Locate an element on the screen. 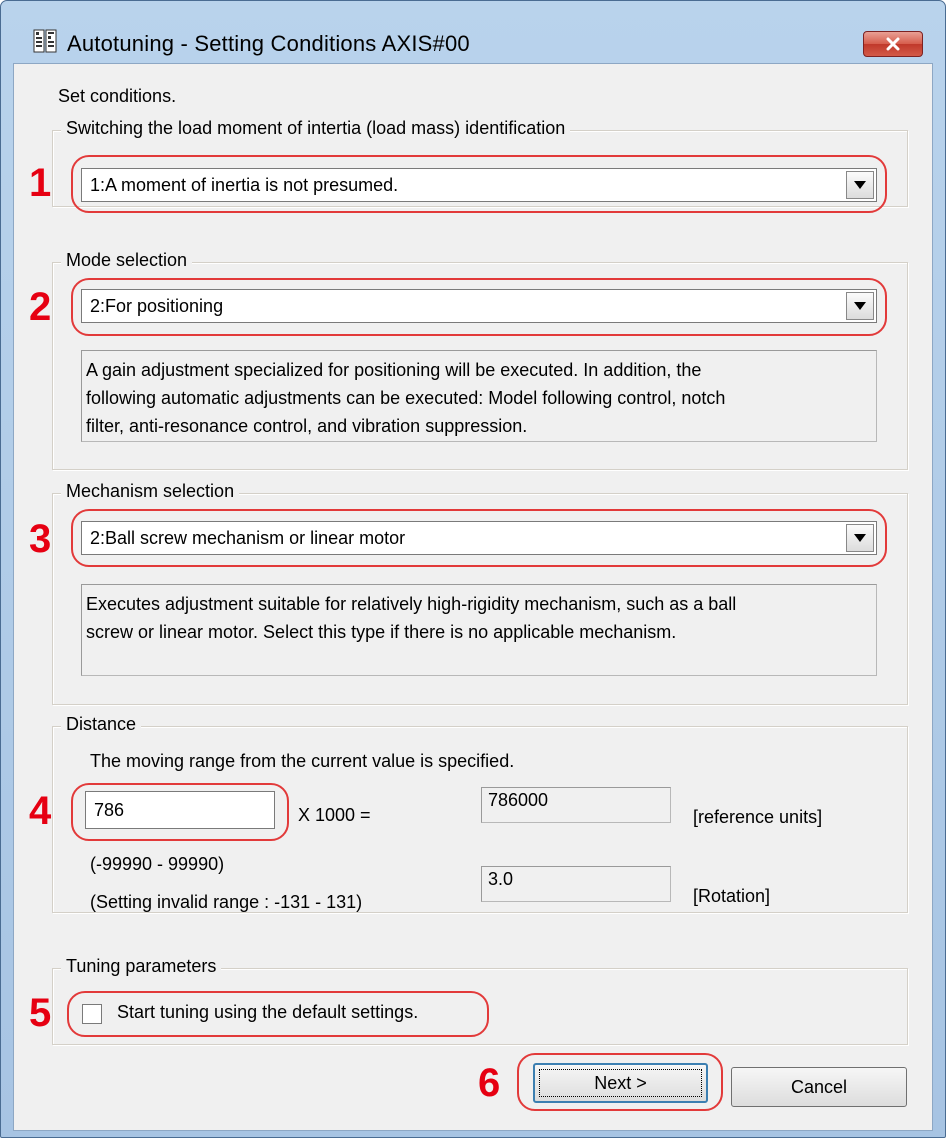 The image size is (946, 1138). load-inertia-dropdown: 1:A moment of inertia is not presumed. is located at coordinates (479, 185).